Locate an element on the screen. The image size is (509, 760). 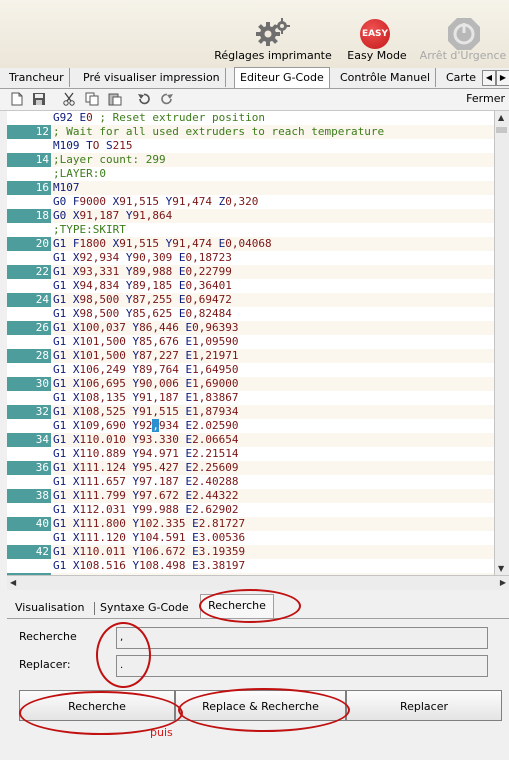
line-number: 14 is located at coordinates (42, 159).